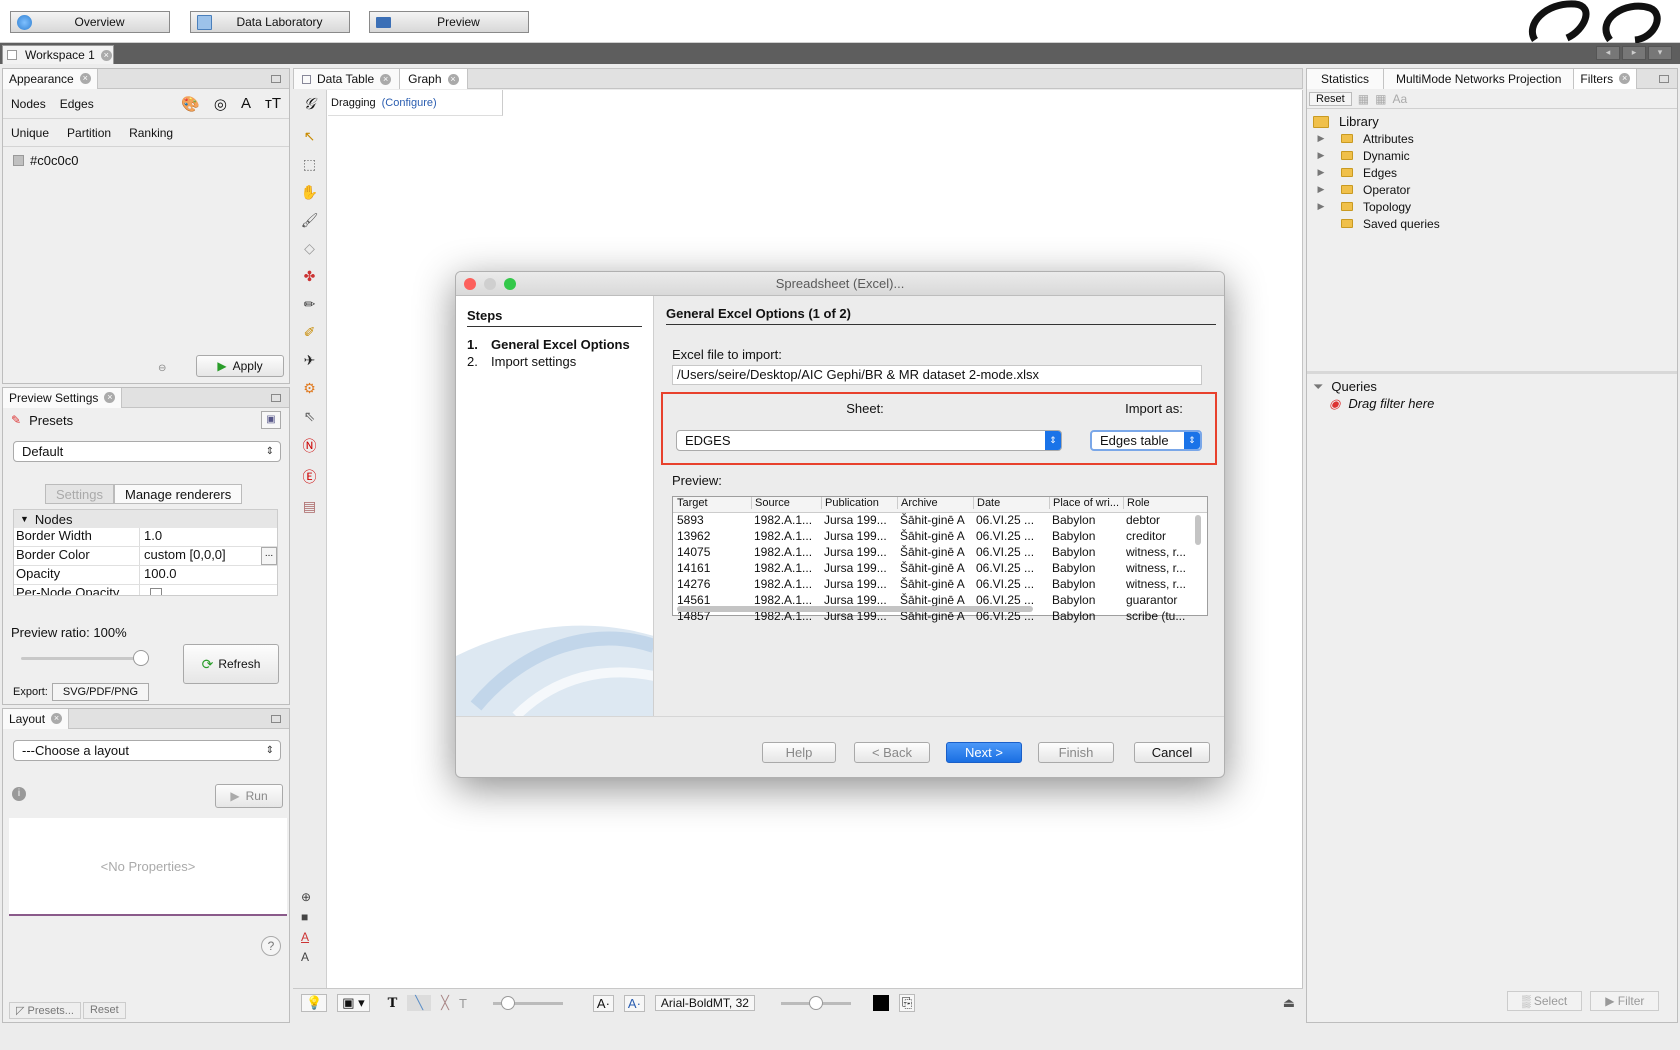 The width and height of the screenshot is (1680, 1050). I want to click on save-filter-icon: ▦, so click(1380, 99).